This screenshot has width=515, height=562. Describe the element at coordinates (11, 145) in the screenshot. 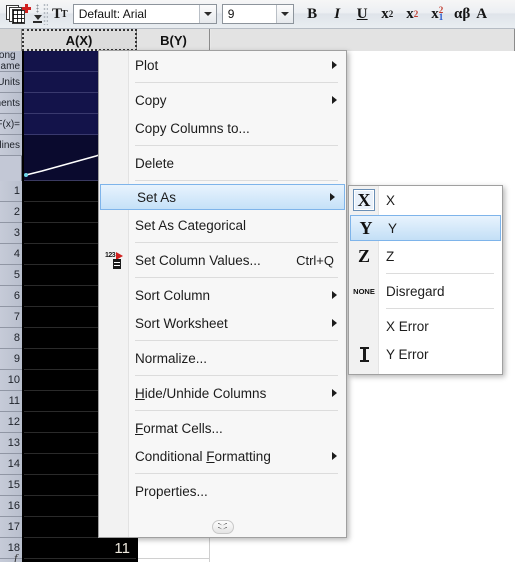

I see `row-header-sparklines: Sparklines` at that location.